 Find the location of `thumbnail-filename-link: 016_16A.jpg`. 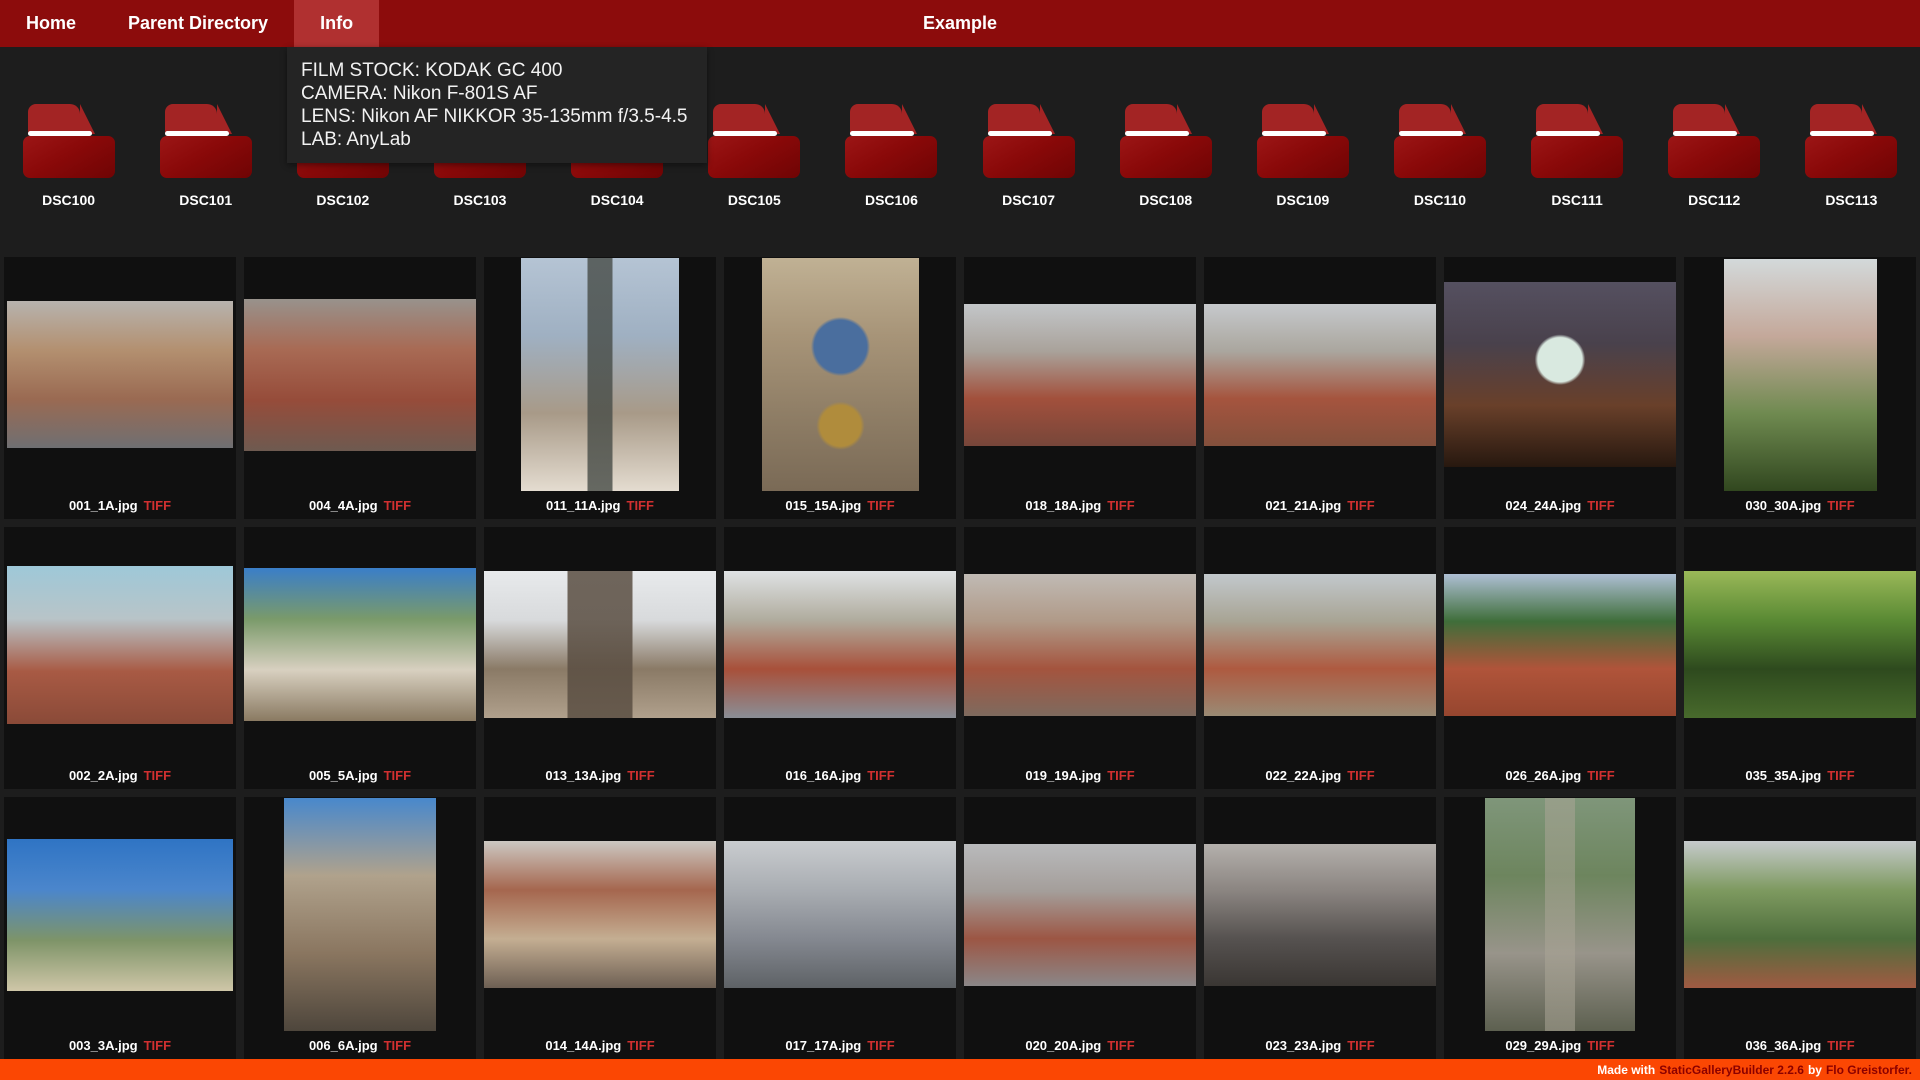

thumbnail-filename-link: 016_16A.jpg is located at coordinates (823, 775).